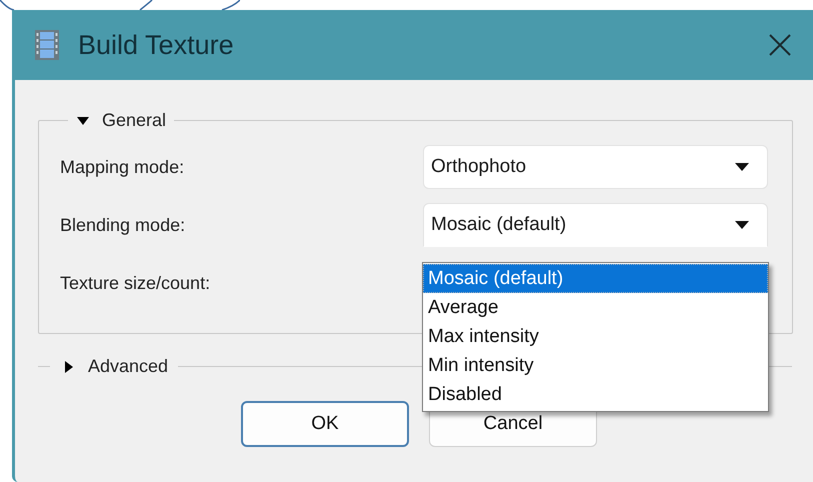 The image size is (813, 482). Describe the element at coordinates (595, 278) in the screenshot. I see `dropdown-option: Mosaic (default)` at that location.